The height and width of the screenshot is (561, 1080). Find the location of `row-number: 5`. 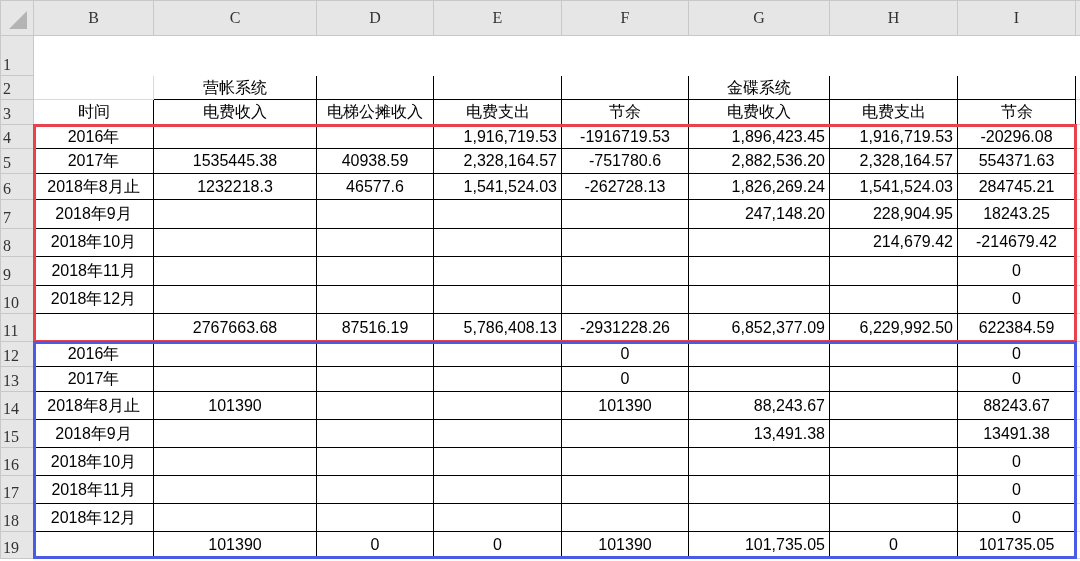

row-number: 5 is located at coordinates (17, 161).